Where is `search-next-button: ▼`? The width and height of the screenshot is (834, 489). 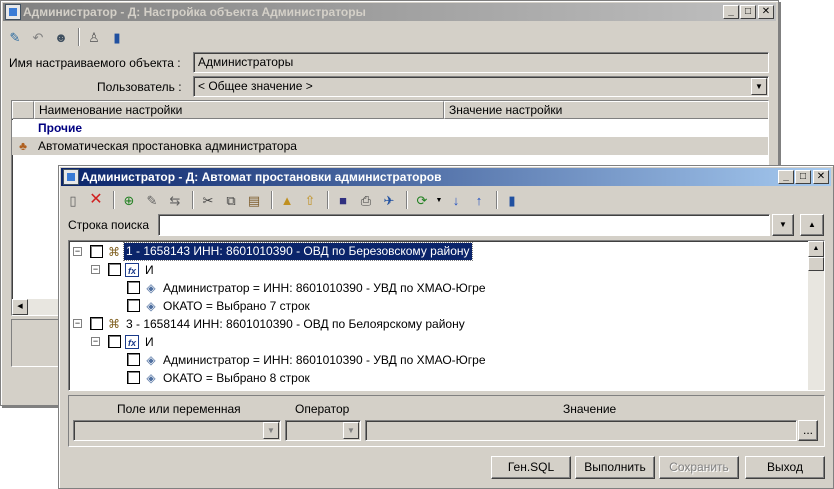 search-next-button: ▼ is located at coordinates (783, 225).